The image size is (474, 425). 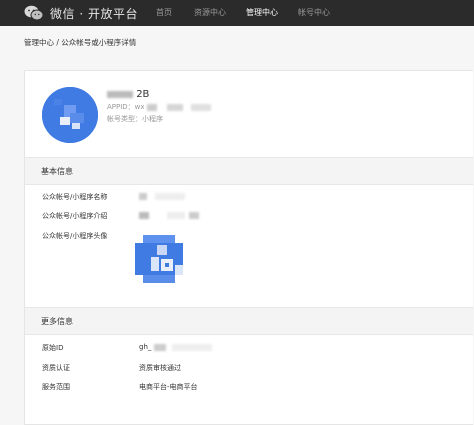 I want to click on original-id-label: 原始ID, so click(x=53, y=348).